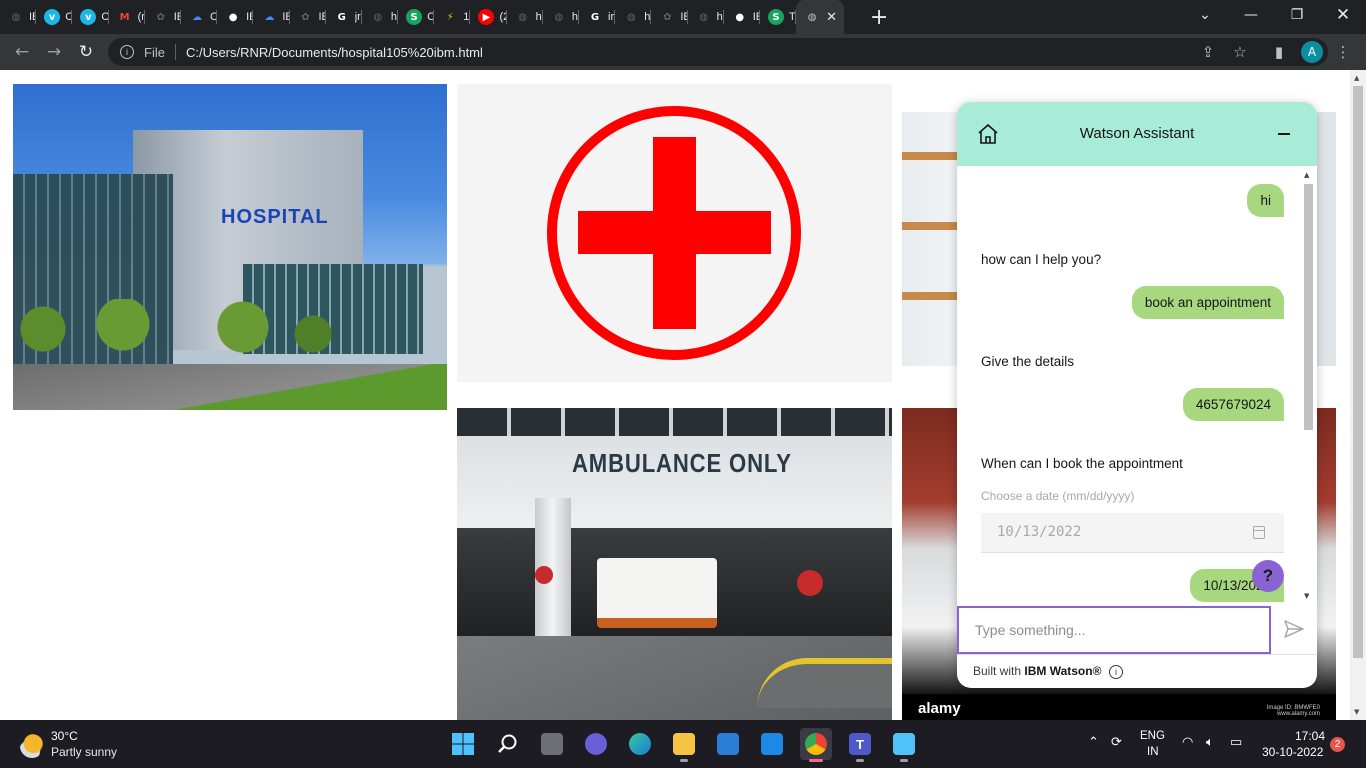 This screenshot has width=1366, height=768. I want to click on scroll-up-arrow: ▲, so click(1356, 78).